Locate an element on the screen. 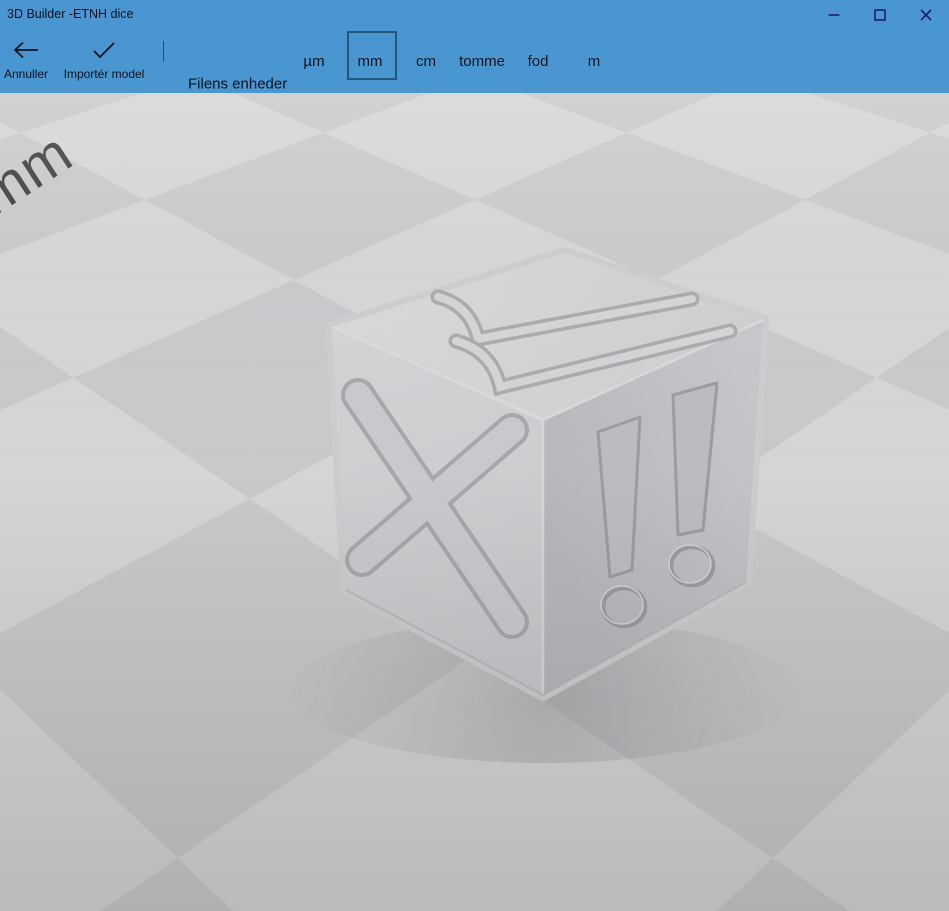 This screenshot has width=949, height=911. close-button is located at coordinates (926, 15).